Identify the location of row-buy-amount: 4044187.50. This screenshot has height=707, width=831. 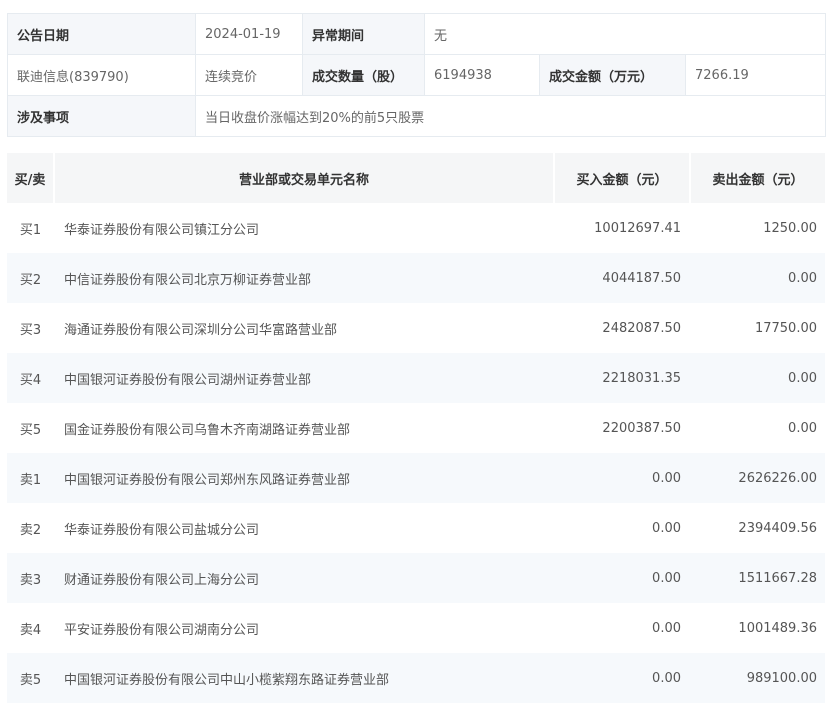
(622, 278).